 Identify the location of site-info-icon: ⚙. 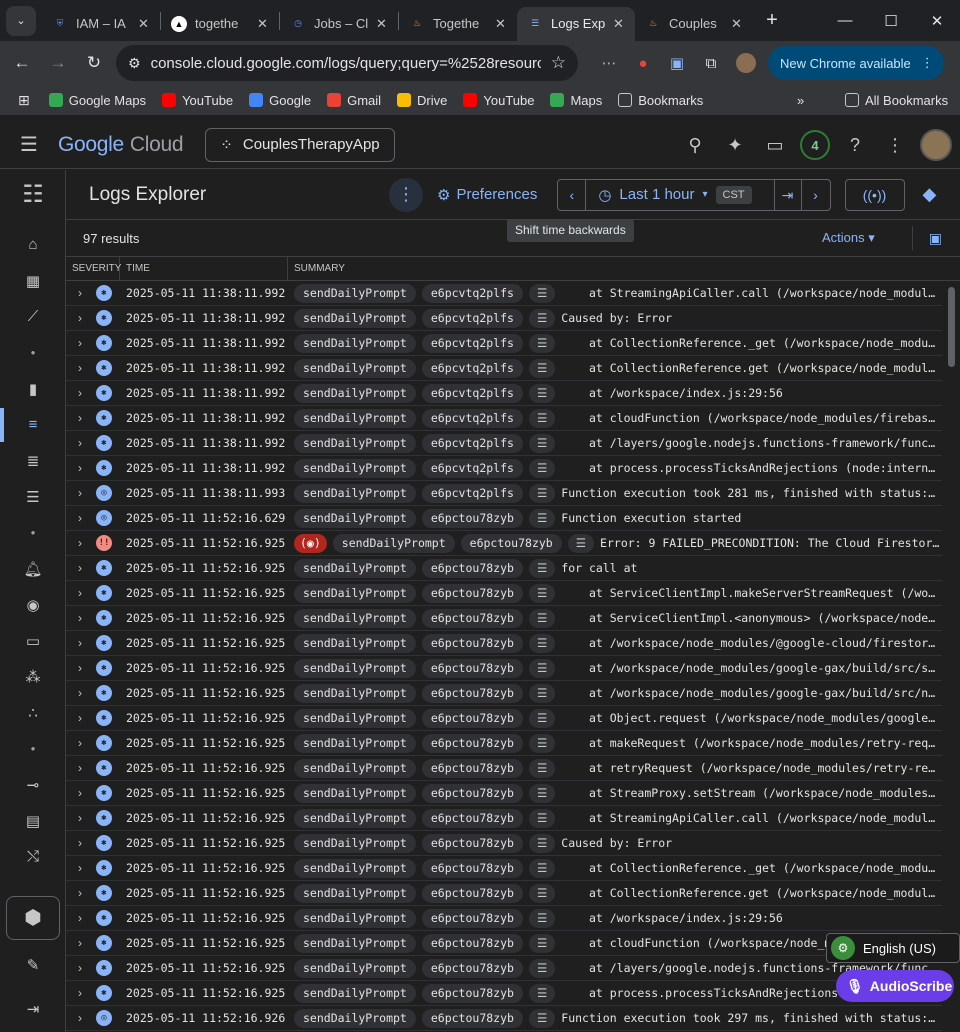
(134, 63).